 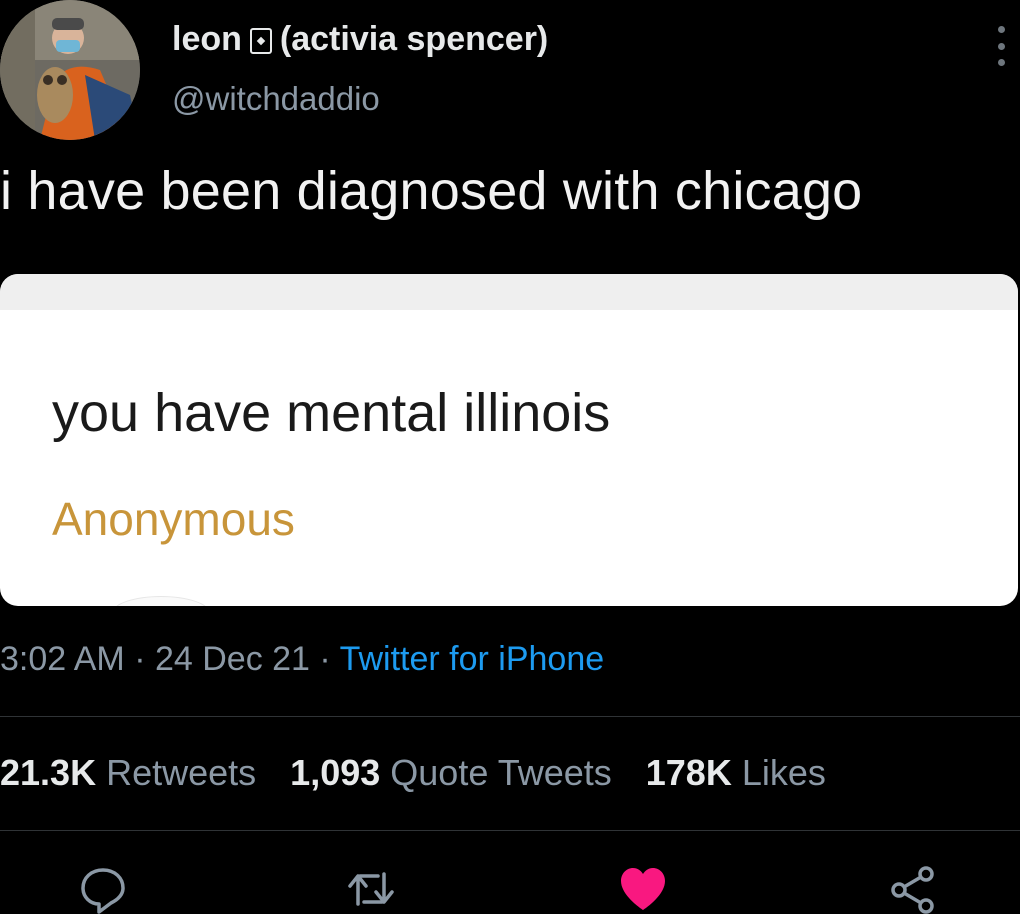 I want to click on quotes-label: Quote Tweets, so click(x=501, y=772).